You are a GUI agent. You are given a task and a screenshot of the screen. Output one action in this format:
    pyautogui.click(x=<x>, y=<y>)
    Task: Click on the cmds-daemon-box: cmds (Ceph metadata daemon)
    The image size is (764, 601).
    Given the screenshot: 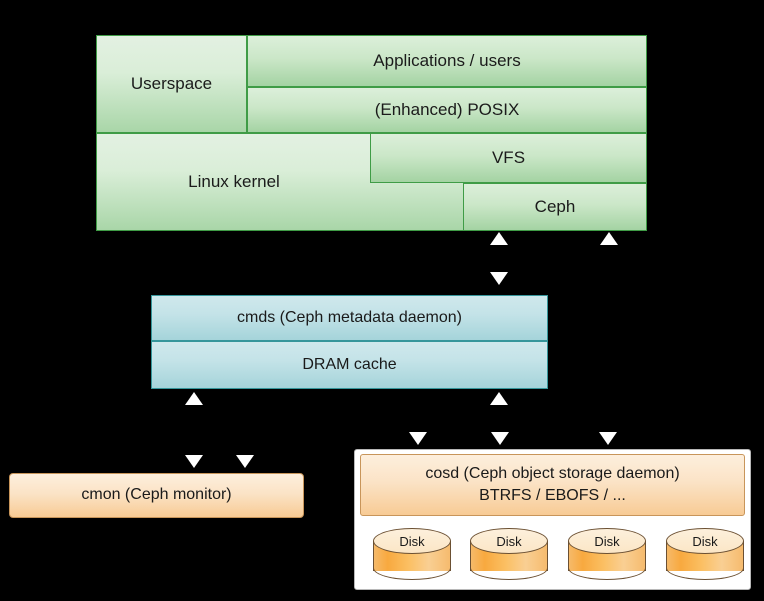 What is the action you would take?
    pyautogui.click(x=349, y=318)
    